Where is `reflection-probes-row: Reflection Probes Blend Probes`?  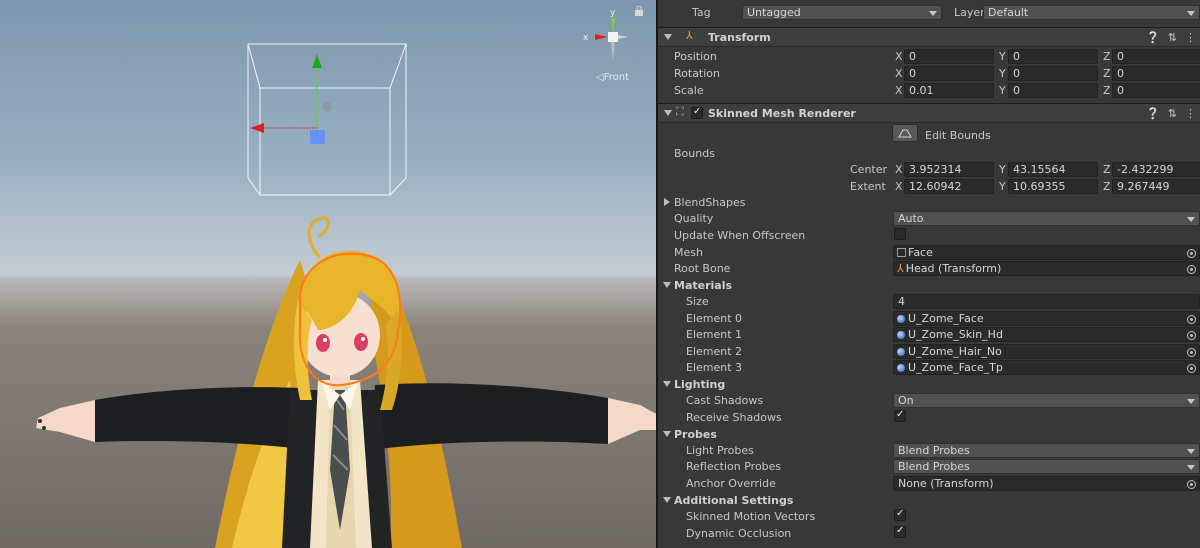 reflection-probes-row: Reflection Probes Blend Probes is located at coordinates (929, 466).